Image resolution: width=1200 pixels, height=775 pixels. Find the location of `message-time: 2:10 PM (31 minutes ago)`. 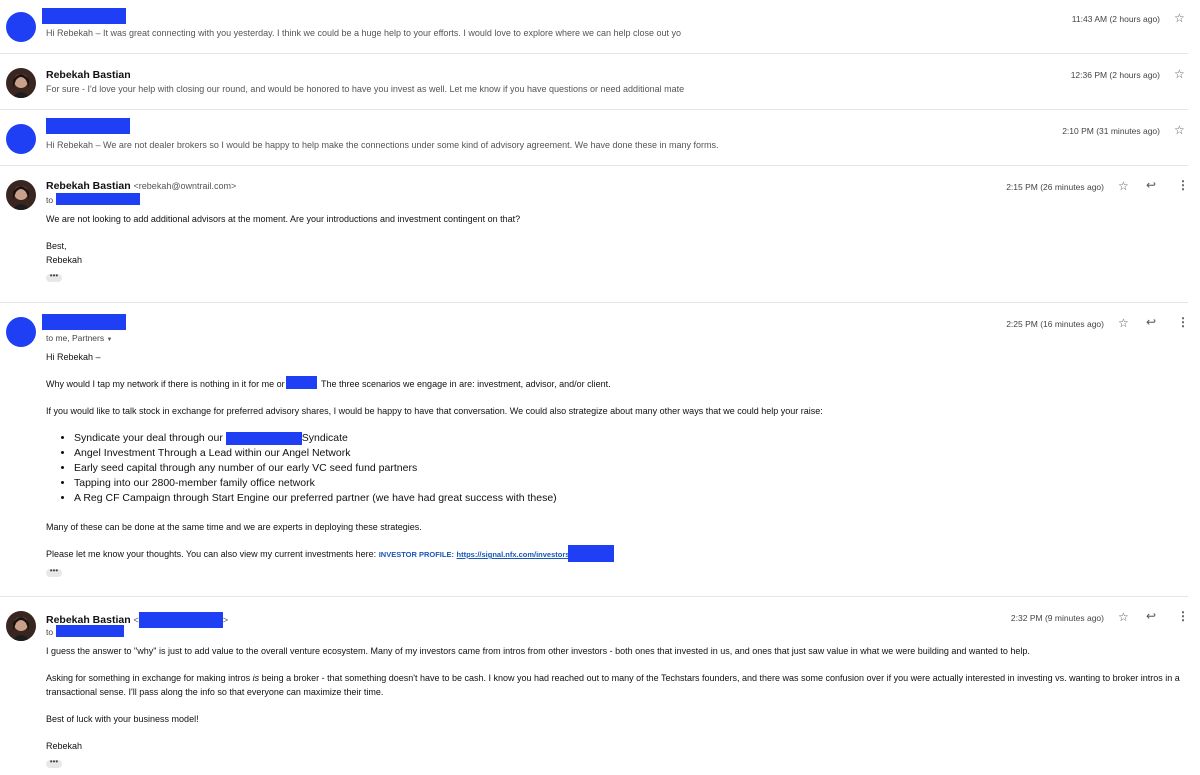

message-time: 2:10 PM (31 minutes ago) is located at coordinates (1111, 131).